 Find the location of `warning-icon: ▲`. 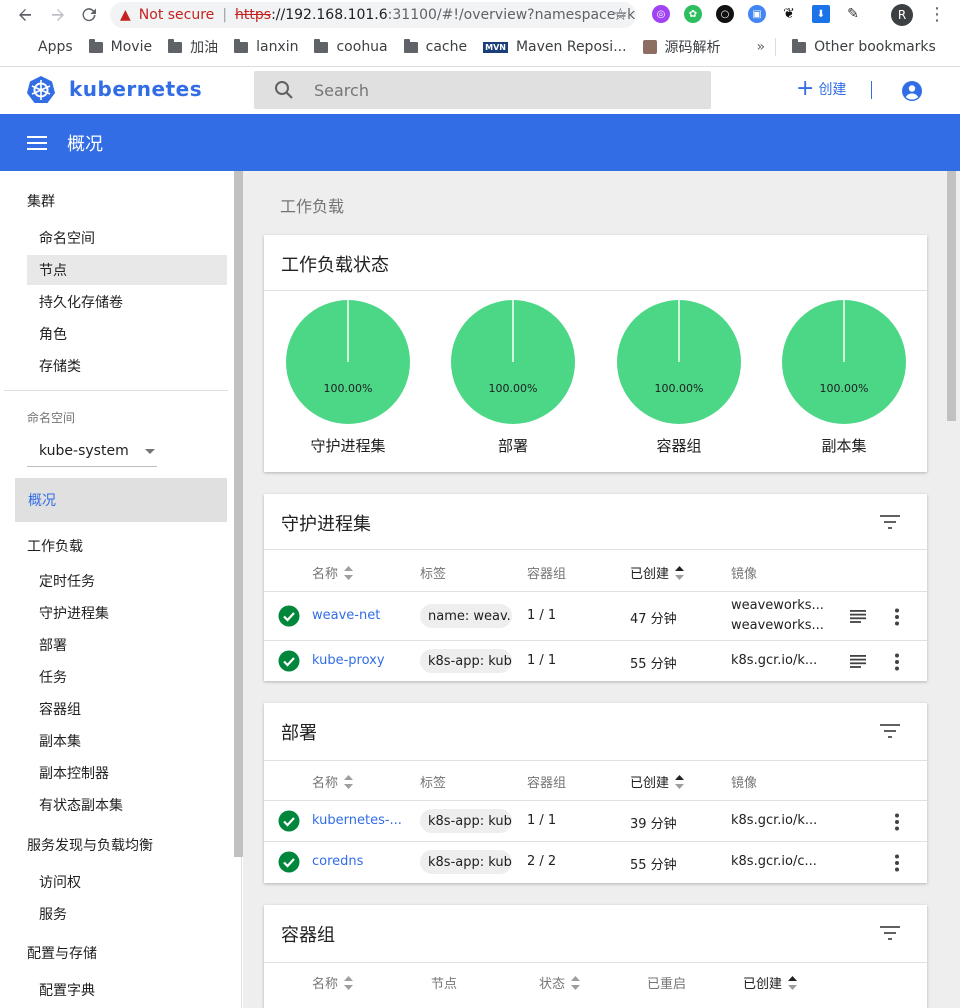

warning-icon: ▲ is located at coordinates (125, 15).